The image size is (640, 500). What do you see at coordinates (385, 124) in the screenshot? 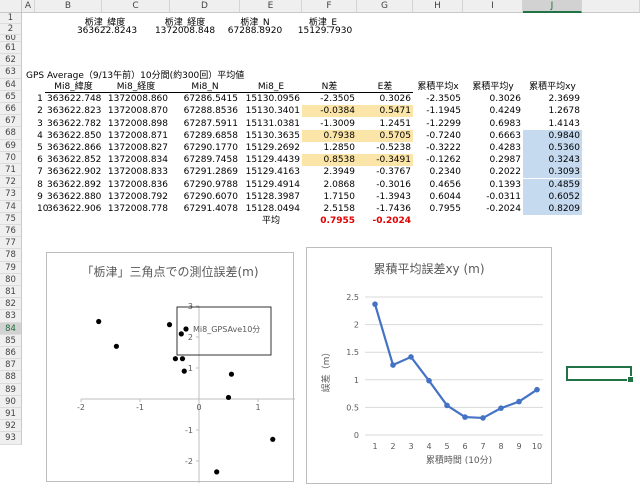
I see `table-row-3-col-6: 1.2451` at bounding box center [385, 124].